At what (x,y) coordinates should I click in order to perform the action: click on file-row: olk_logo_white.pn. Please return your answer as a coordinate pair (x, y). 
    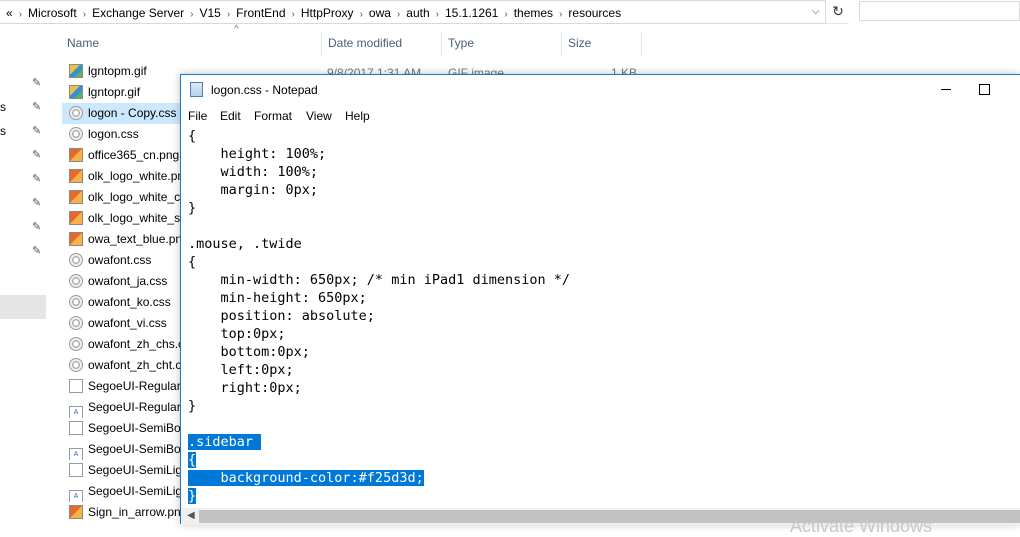
    Looking at the image, I should click on (127, 176).